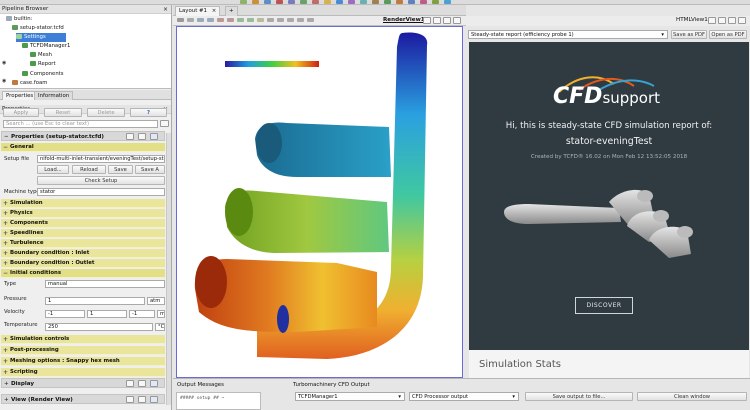  What do you see at coordinates (83, 253) in the screenshot?
I see `section-bc-inlet: + Boundary condition : Inlet` at bounding box center [83, 253].